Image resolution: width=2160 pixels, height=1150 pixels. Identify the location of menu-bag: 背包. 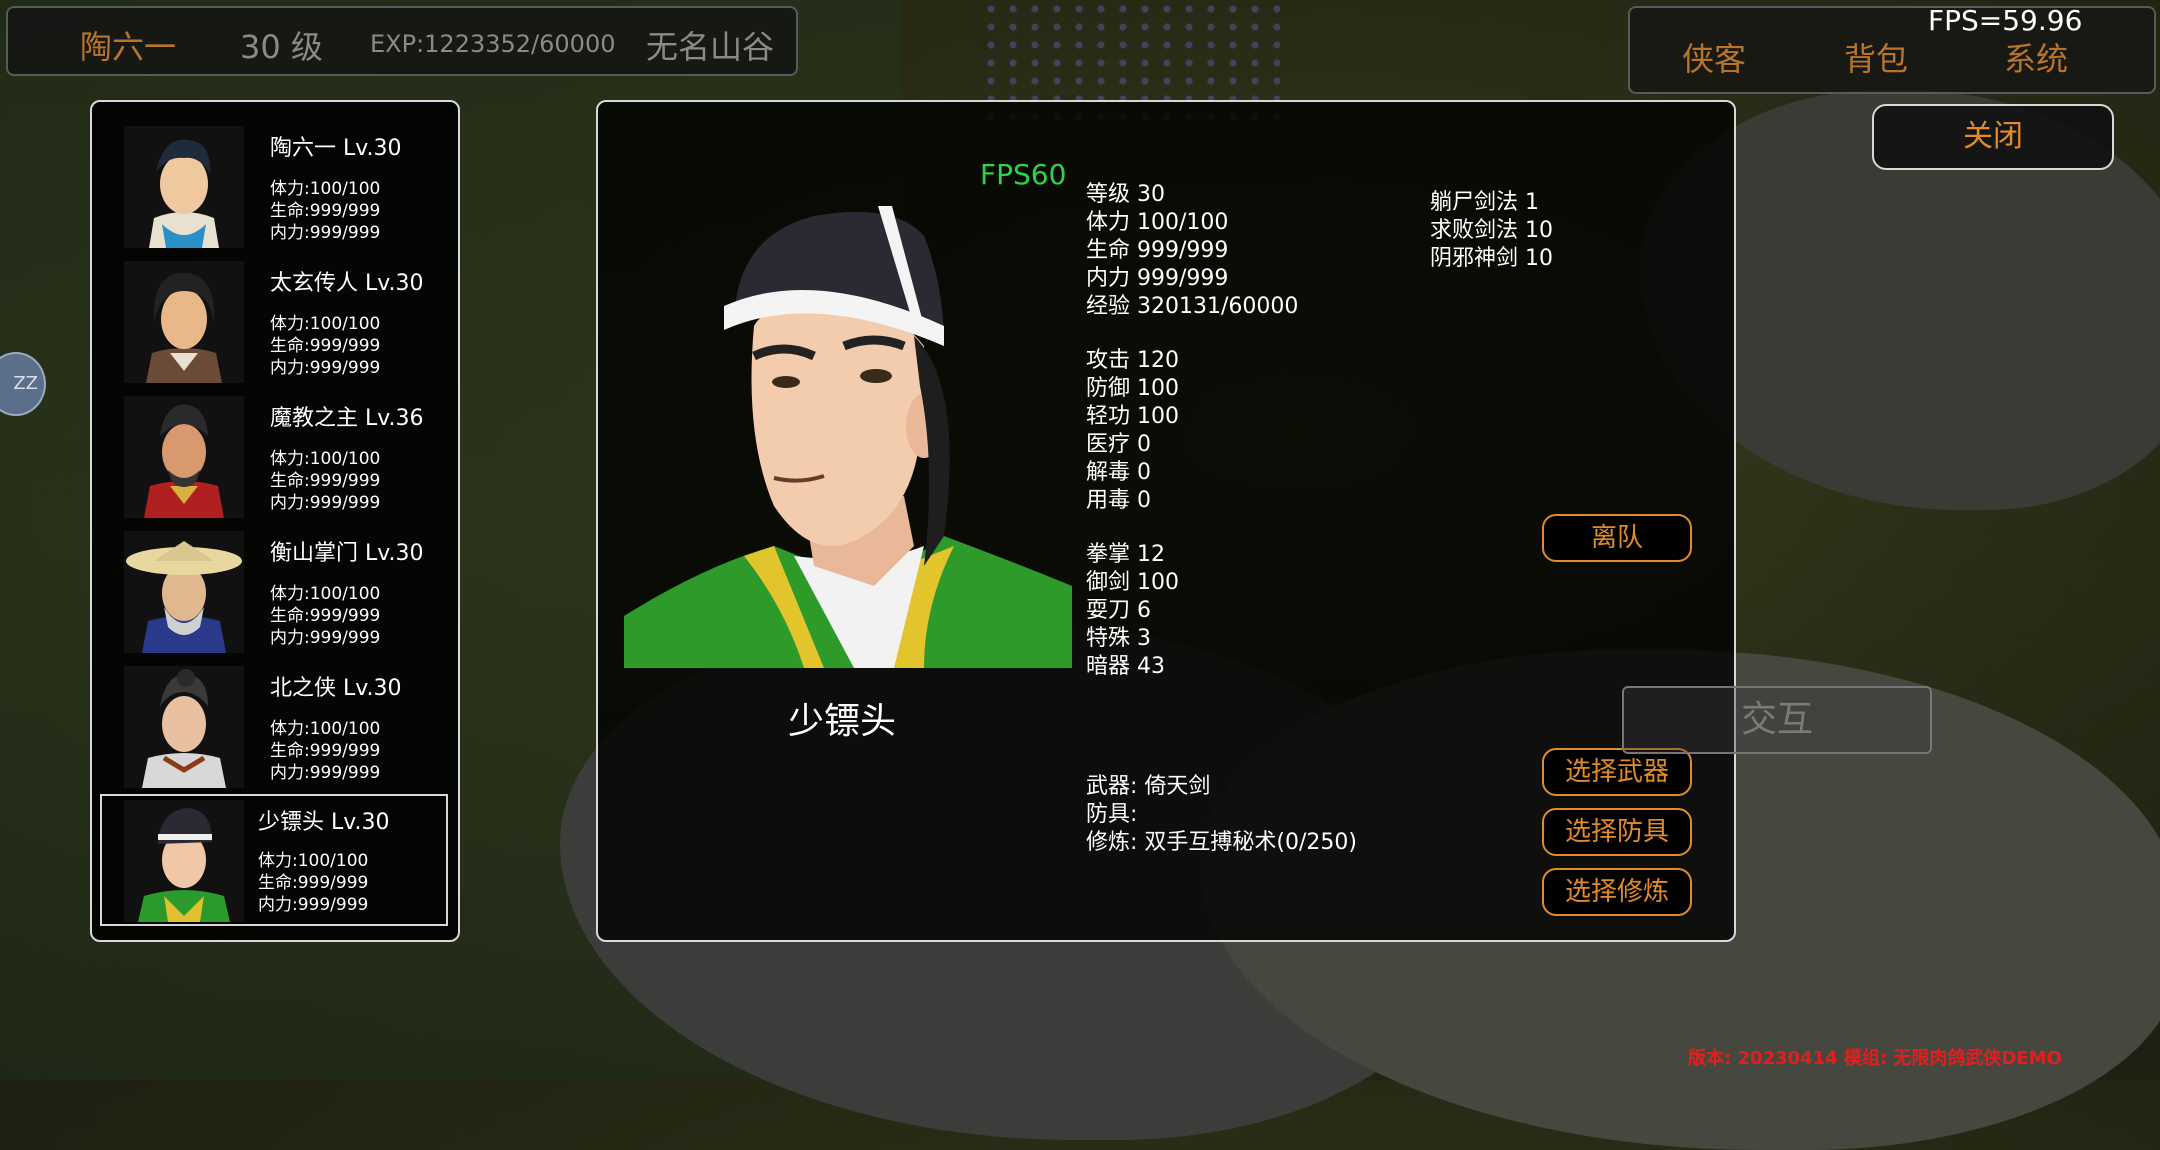
(1876, 57).